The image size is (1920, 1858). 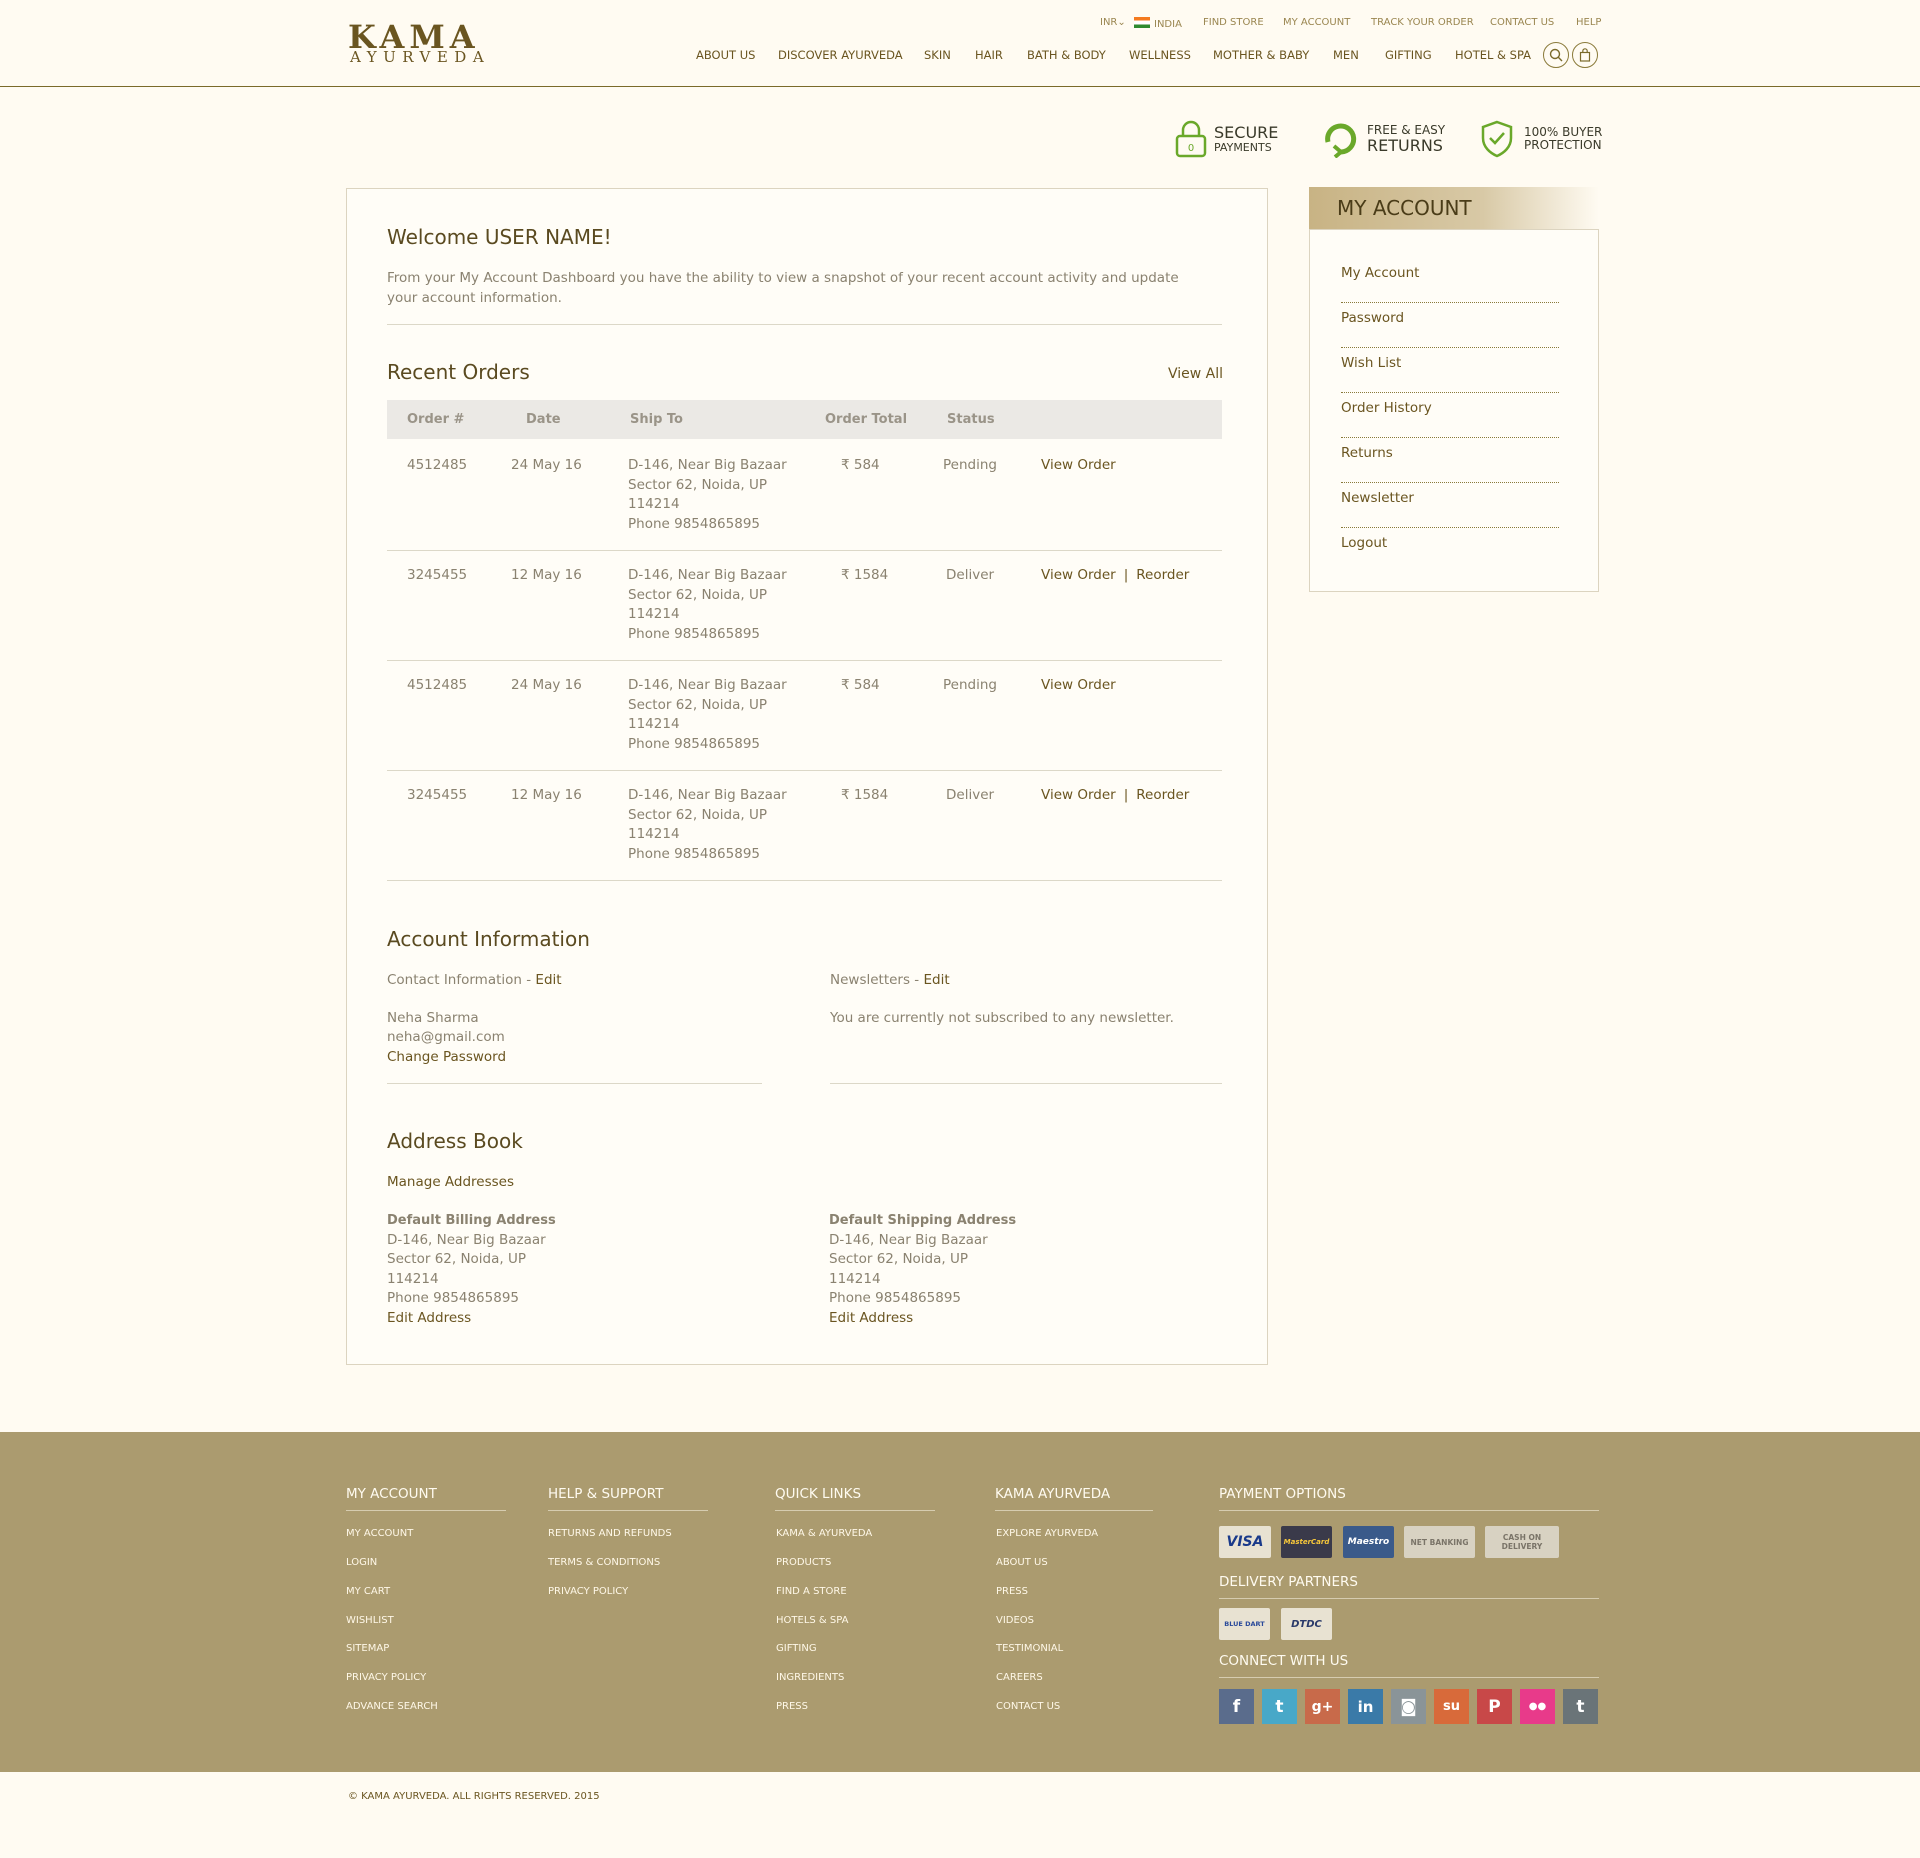 What do you see at coordinates (446, 1057) in the screenshot?
I see `change-password-link: Change Password` at bounding box center [446, 1057].